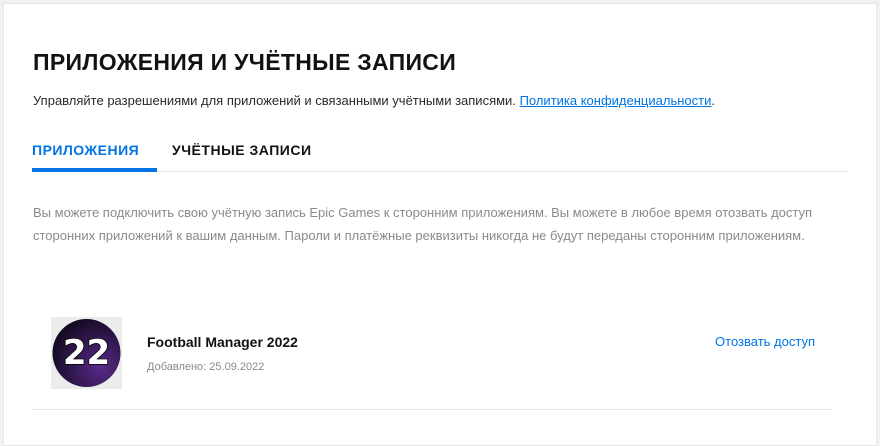  I want to click on football-manager-2022-logo: 22, so click(86, 353).